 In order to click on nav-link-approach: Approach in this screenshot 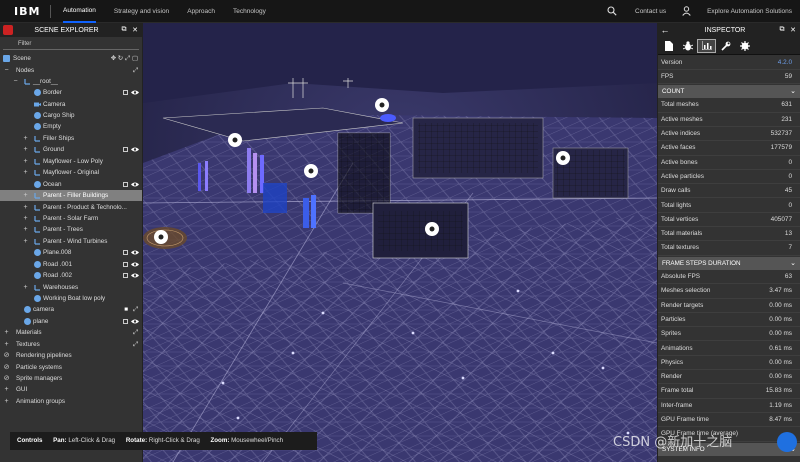, I will do `click(201, 11)`.